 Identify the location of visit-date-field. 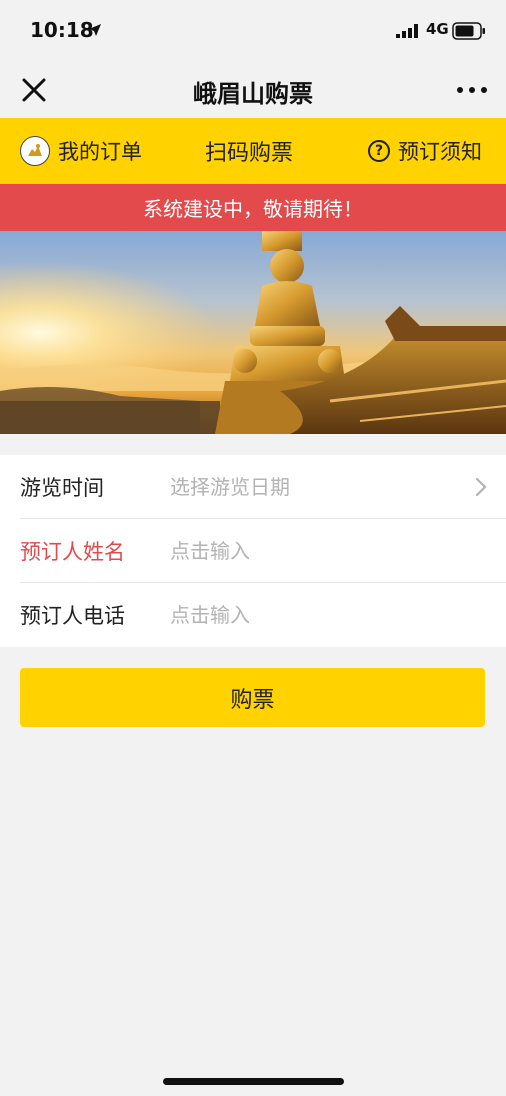
(320, 487).